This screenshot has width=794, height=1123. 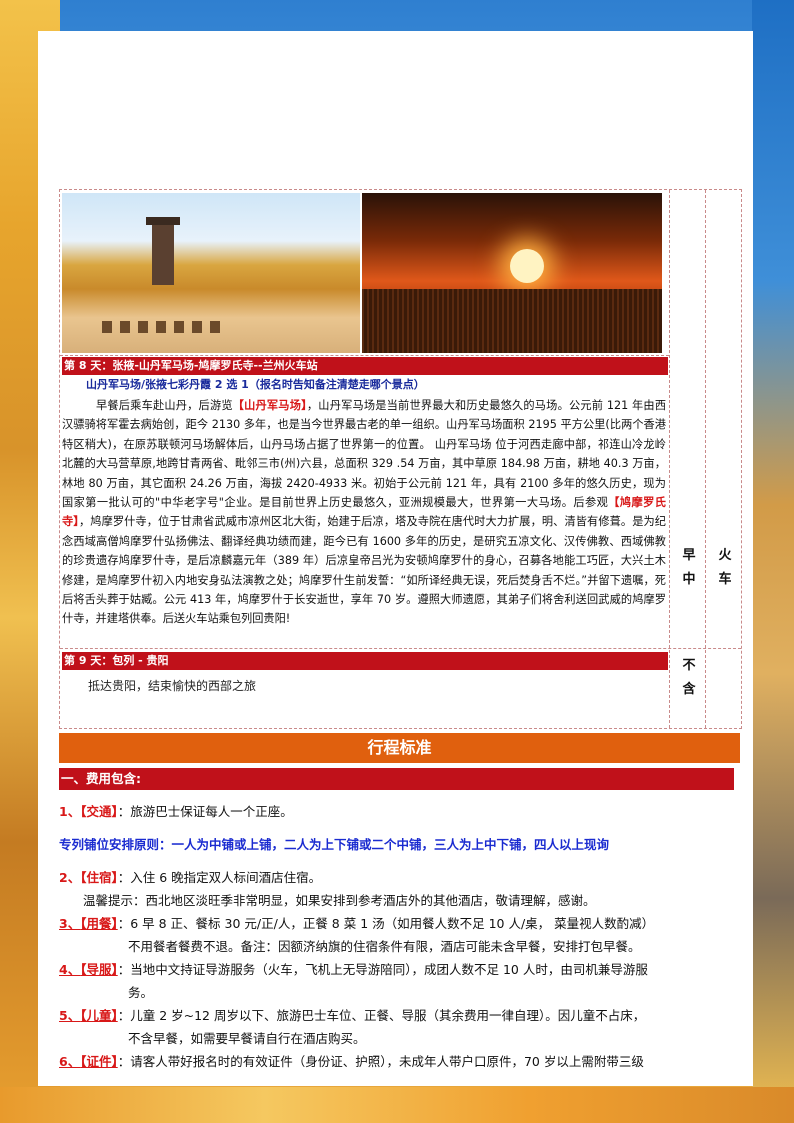 I want to click on reeds-shape, so click(x=512, y=321).